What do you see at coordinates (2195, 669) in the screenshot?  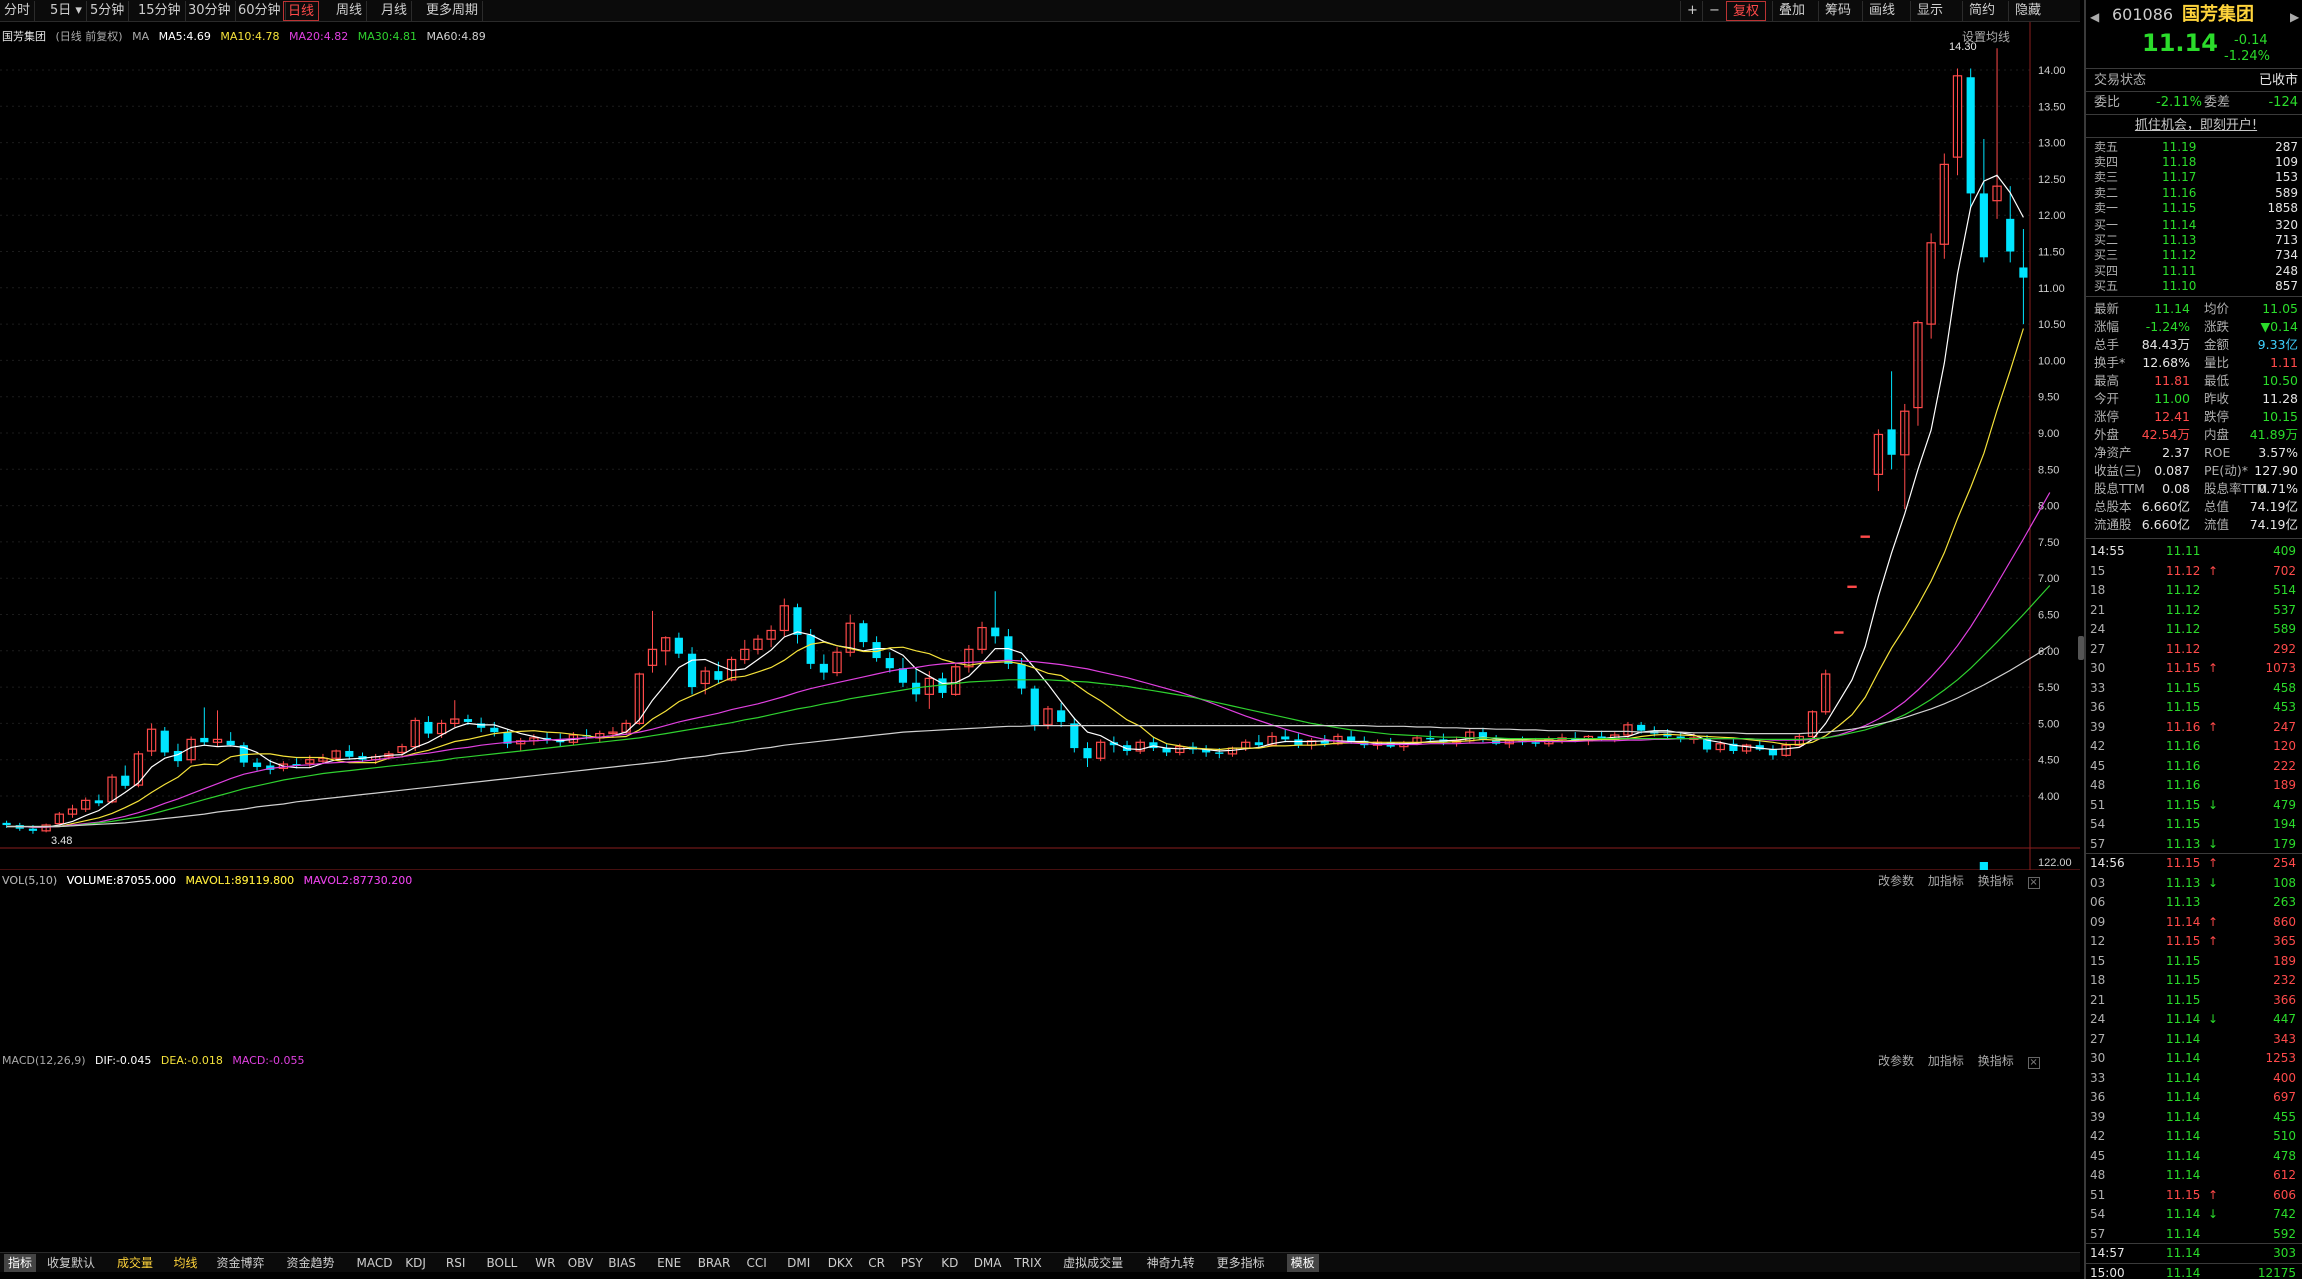 I see `tick-row: 30 11.15 ↑ 1073` at bounding box center [2195, 669].